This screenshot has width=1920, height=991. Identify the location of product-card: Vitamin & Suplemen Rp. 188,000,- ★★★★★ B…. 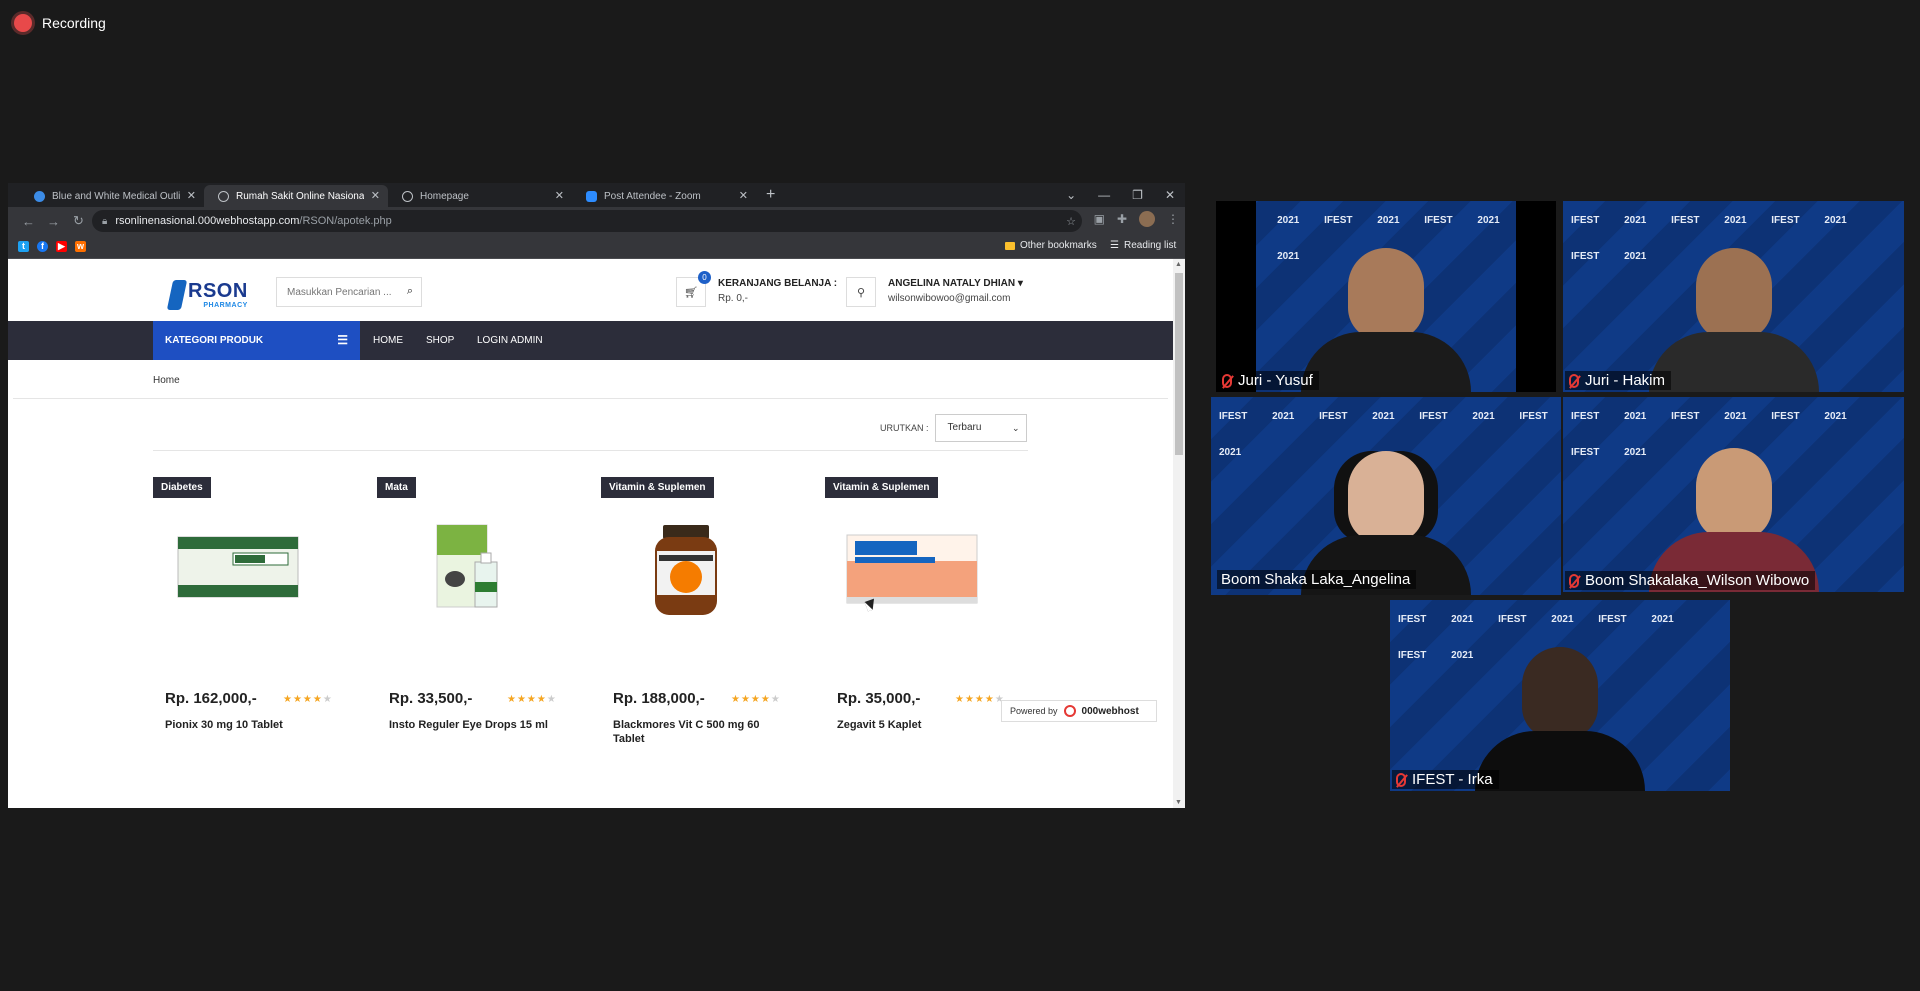
(701, 622).